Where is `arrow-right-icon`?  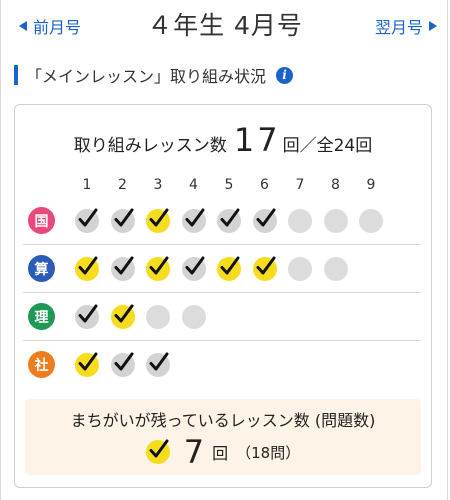
arrow-right-icon is located at coordinates (433, 26).